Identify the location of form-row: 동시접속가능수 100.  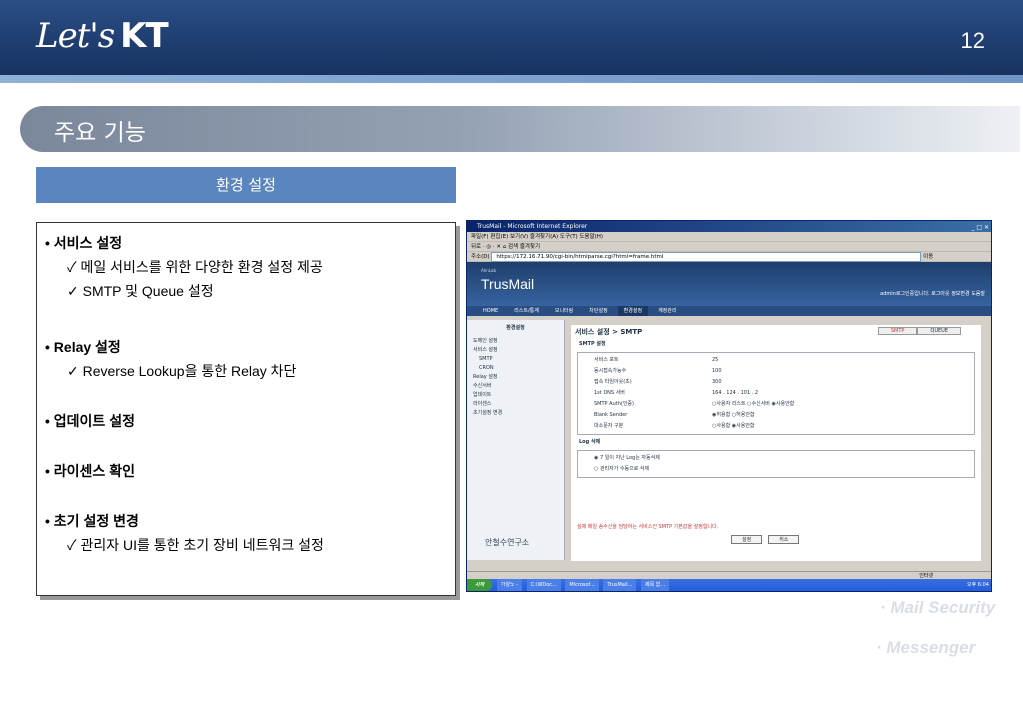
(776, 371).